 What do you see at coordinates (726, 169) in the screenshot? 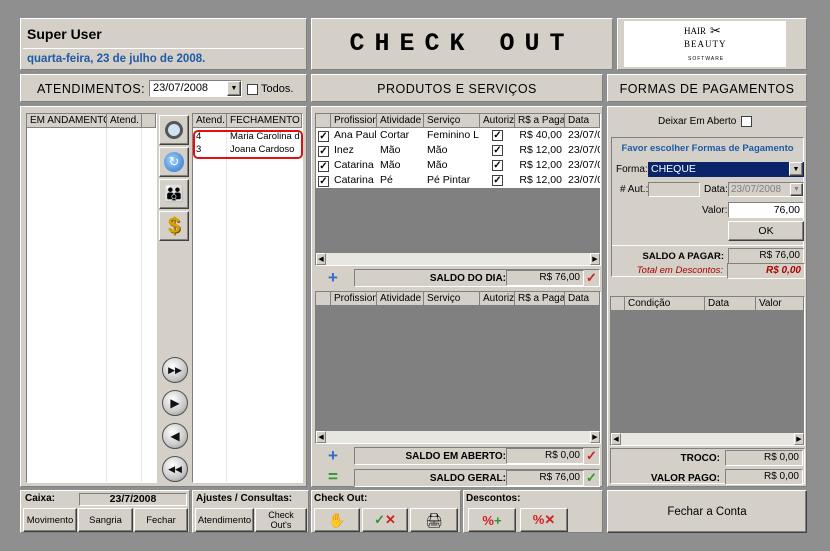
I see `forma-select: CHEQUE ▼` at bounding box center [726, 169].